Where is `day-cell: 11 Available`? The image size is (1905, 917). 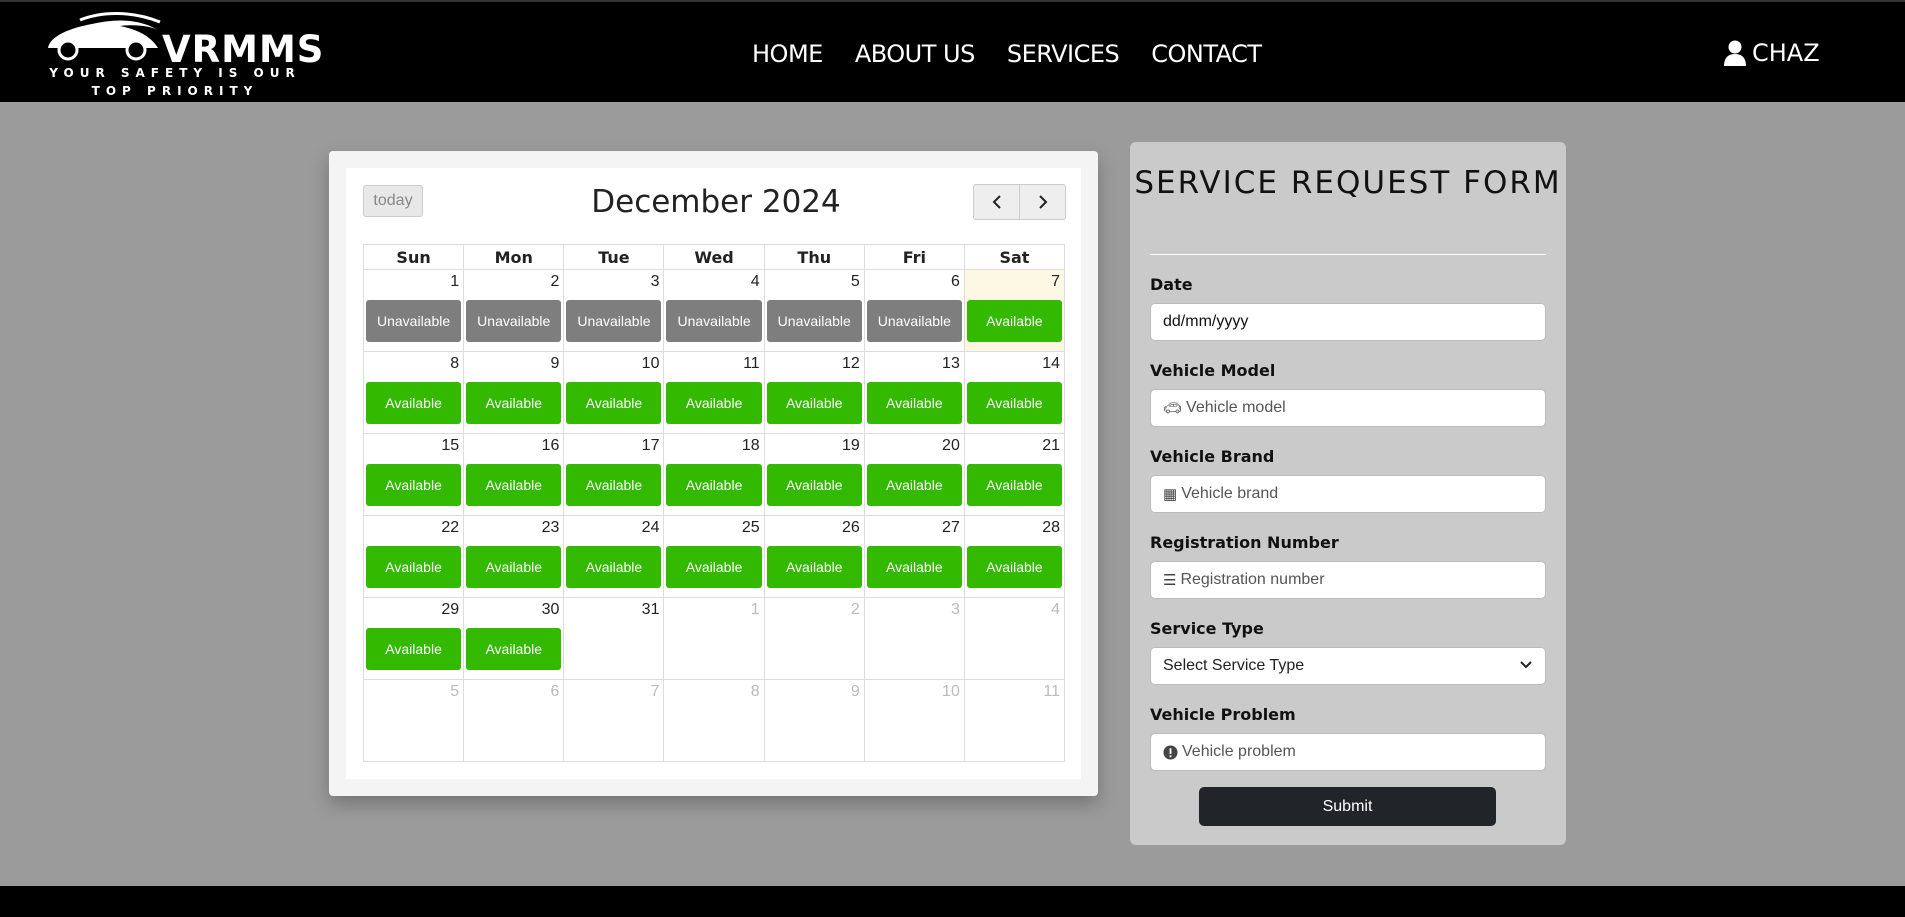 day-cell: 11 Available is located at coordinates (714, 392).